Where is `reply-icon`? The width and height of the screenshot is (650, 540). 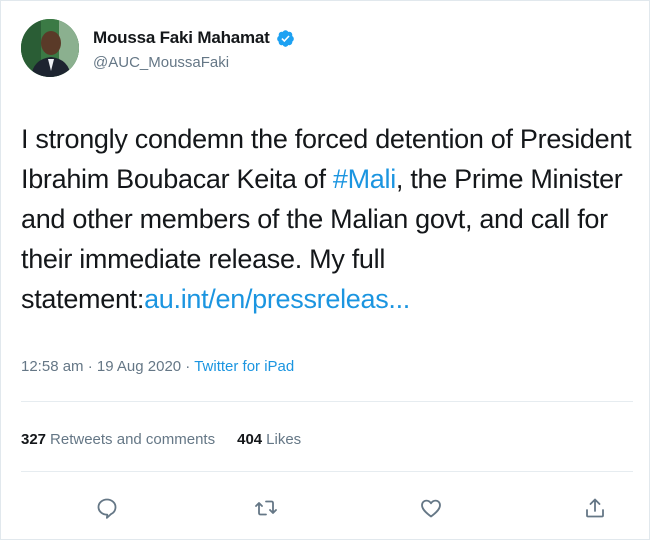 reply-icon is located at coordinates (107, 508).